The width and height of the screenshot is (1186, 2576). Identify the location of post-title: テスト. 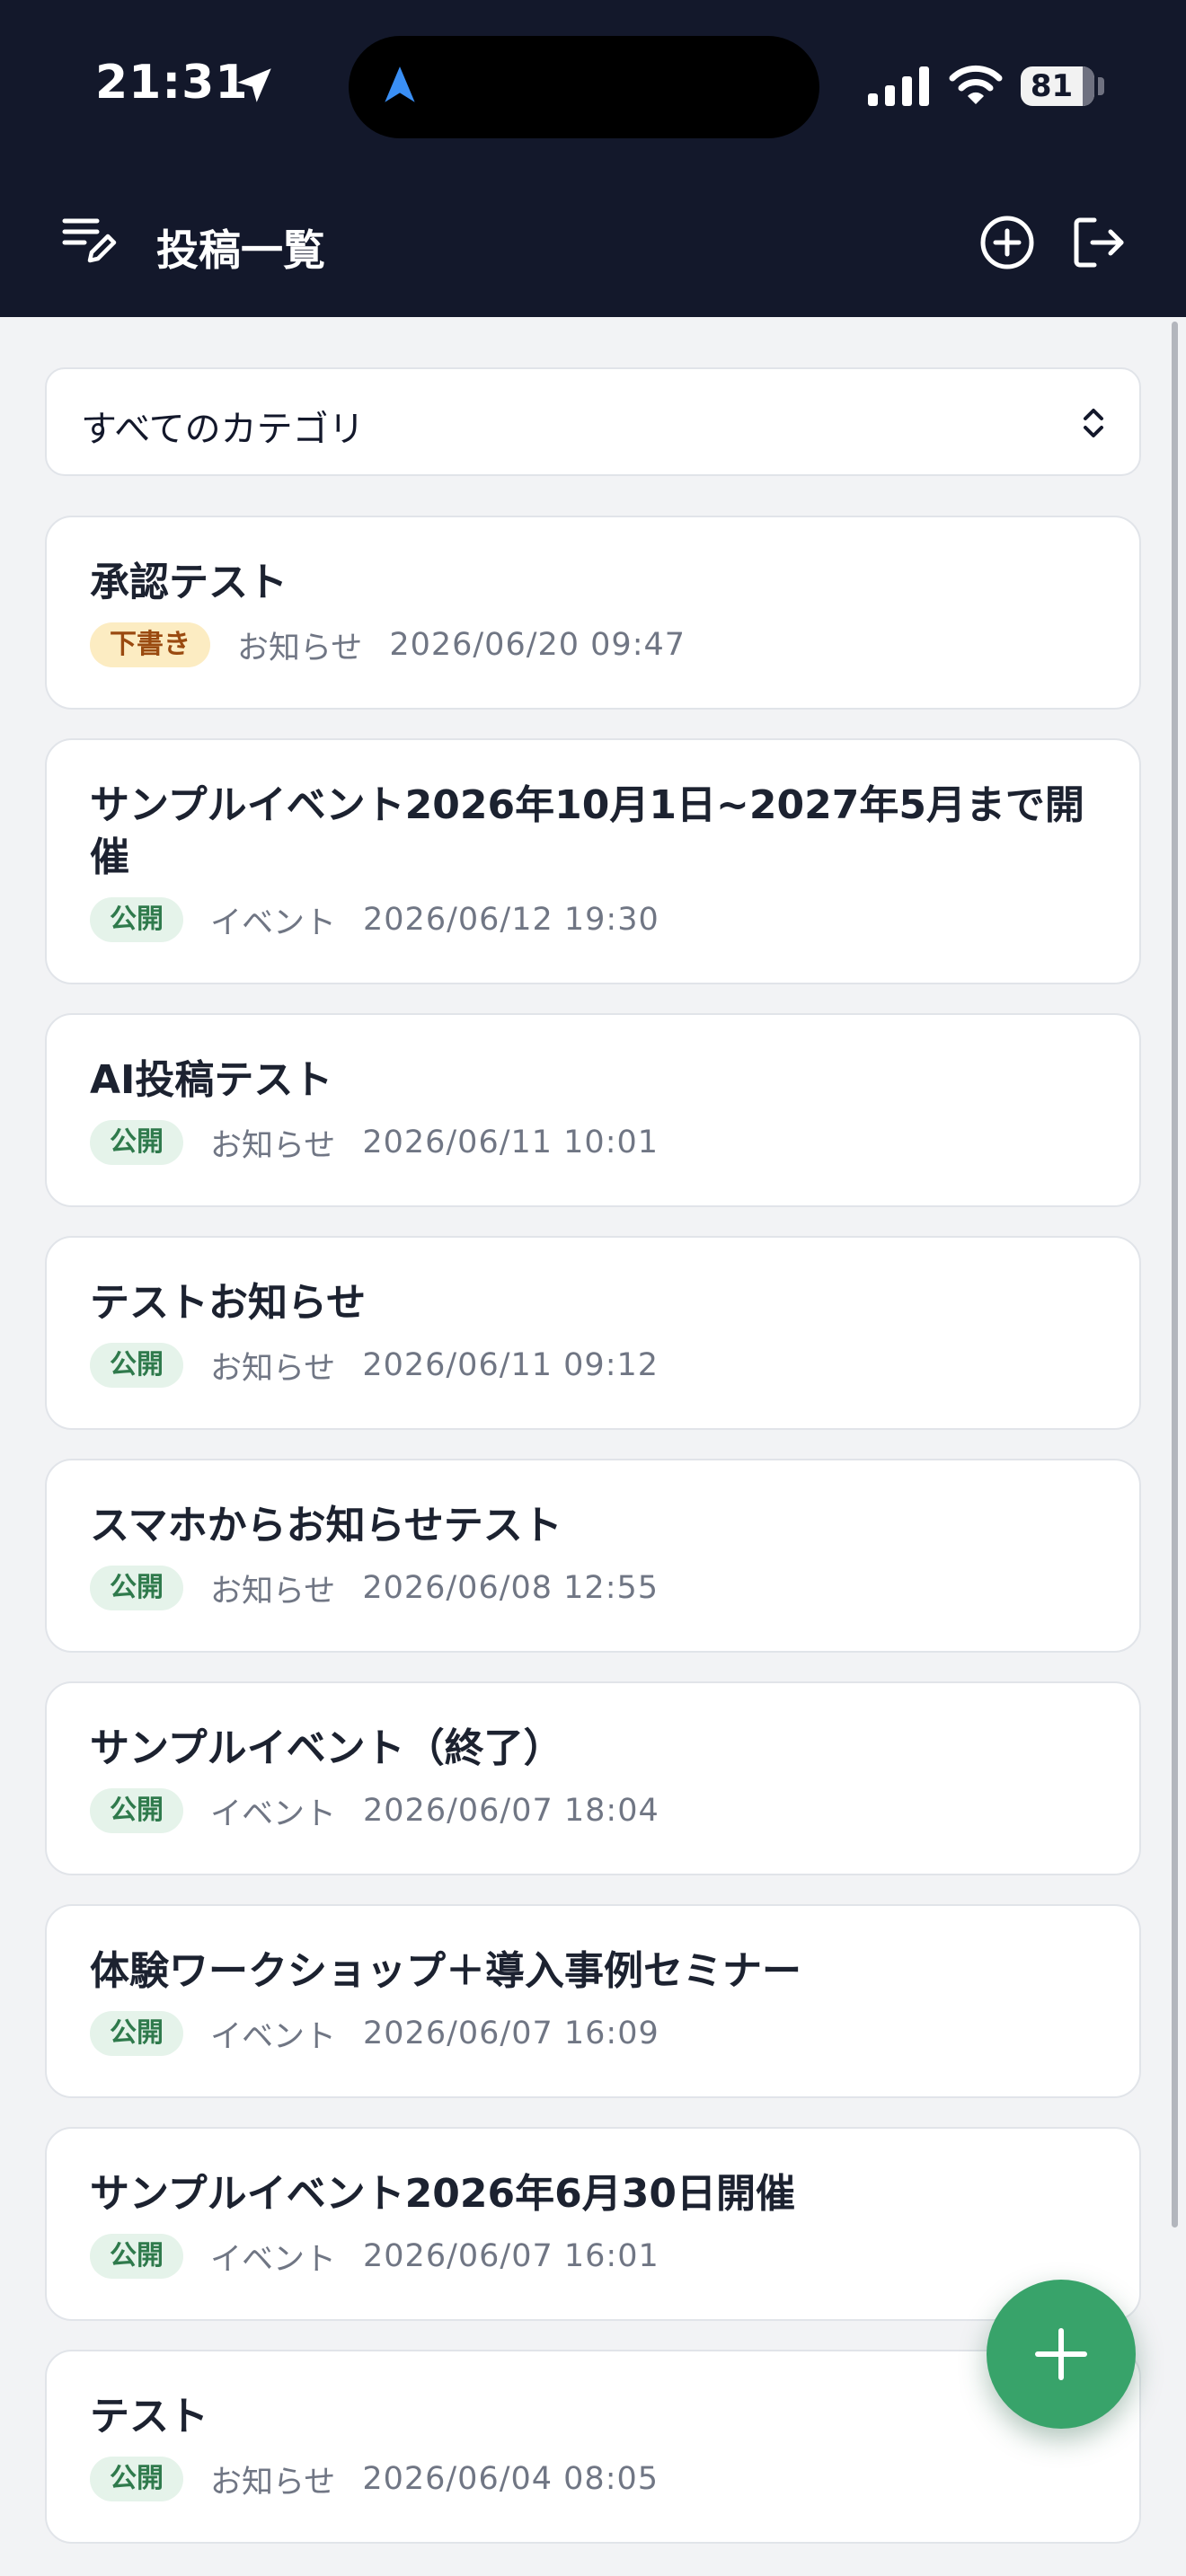
(149, 2416).